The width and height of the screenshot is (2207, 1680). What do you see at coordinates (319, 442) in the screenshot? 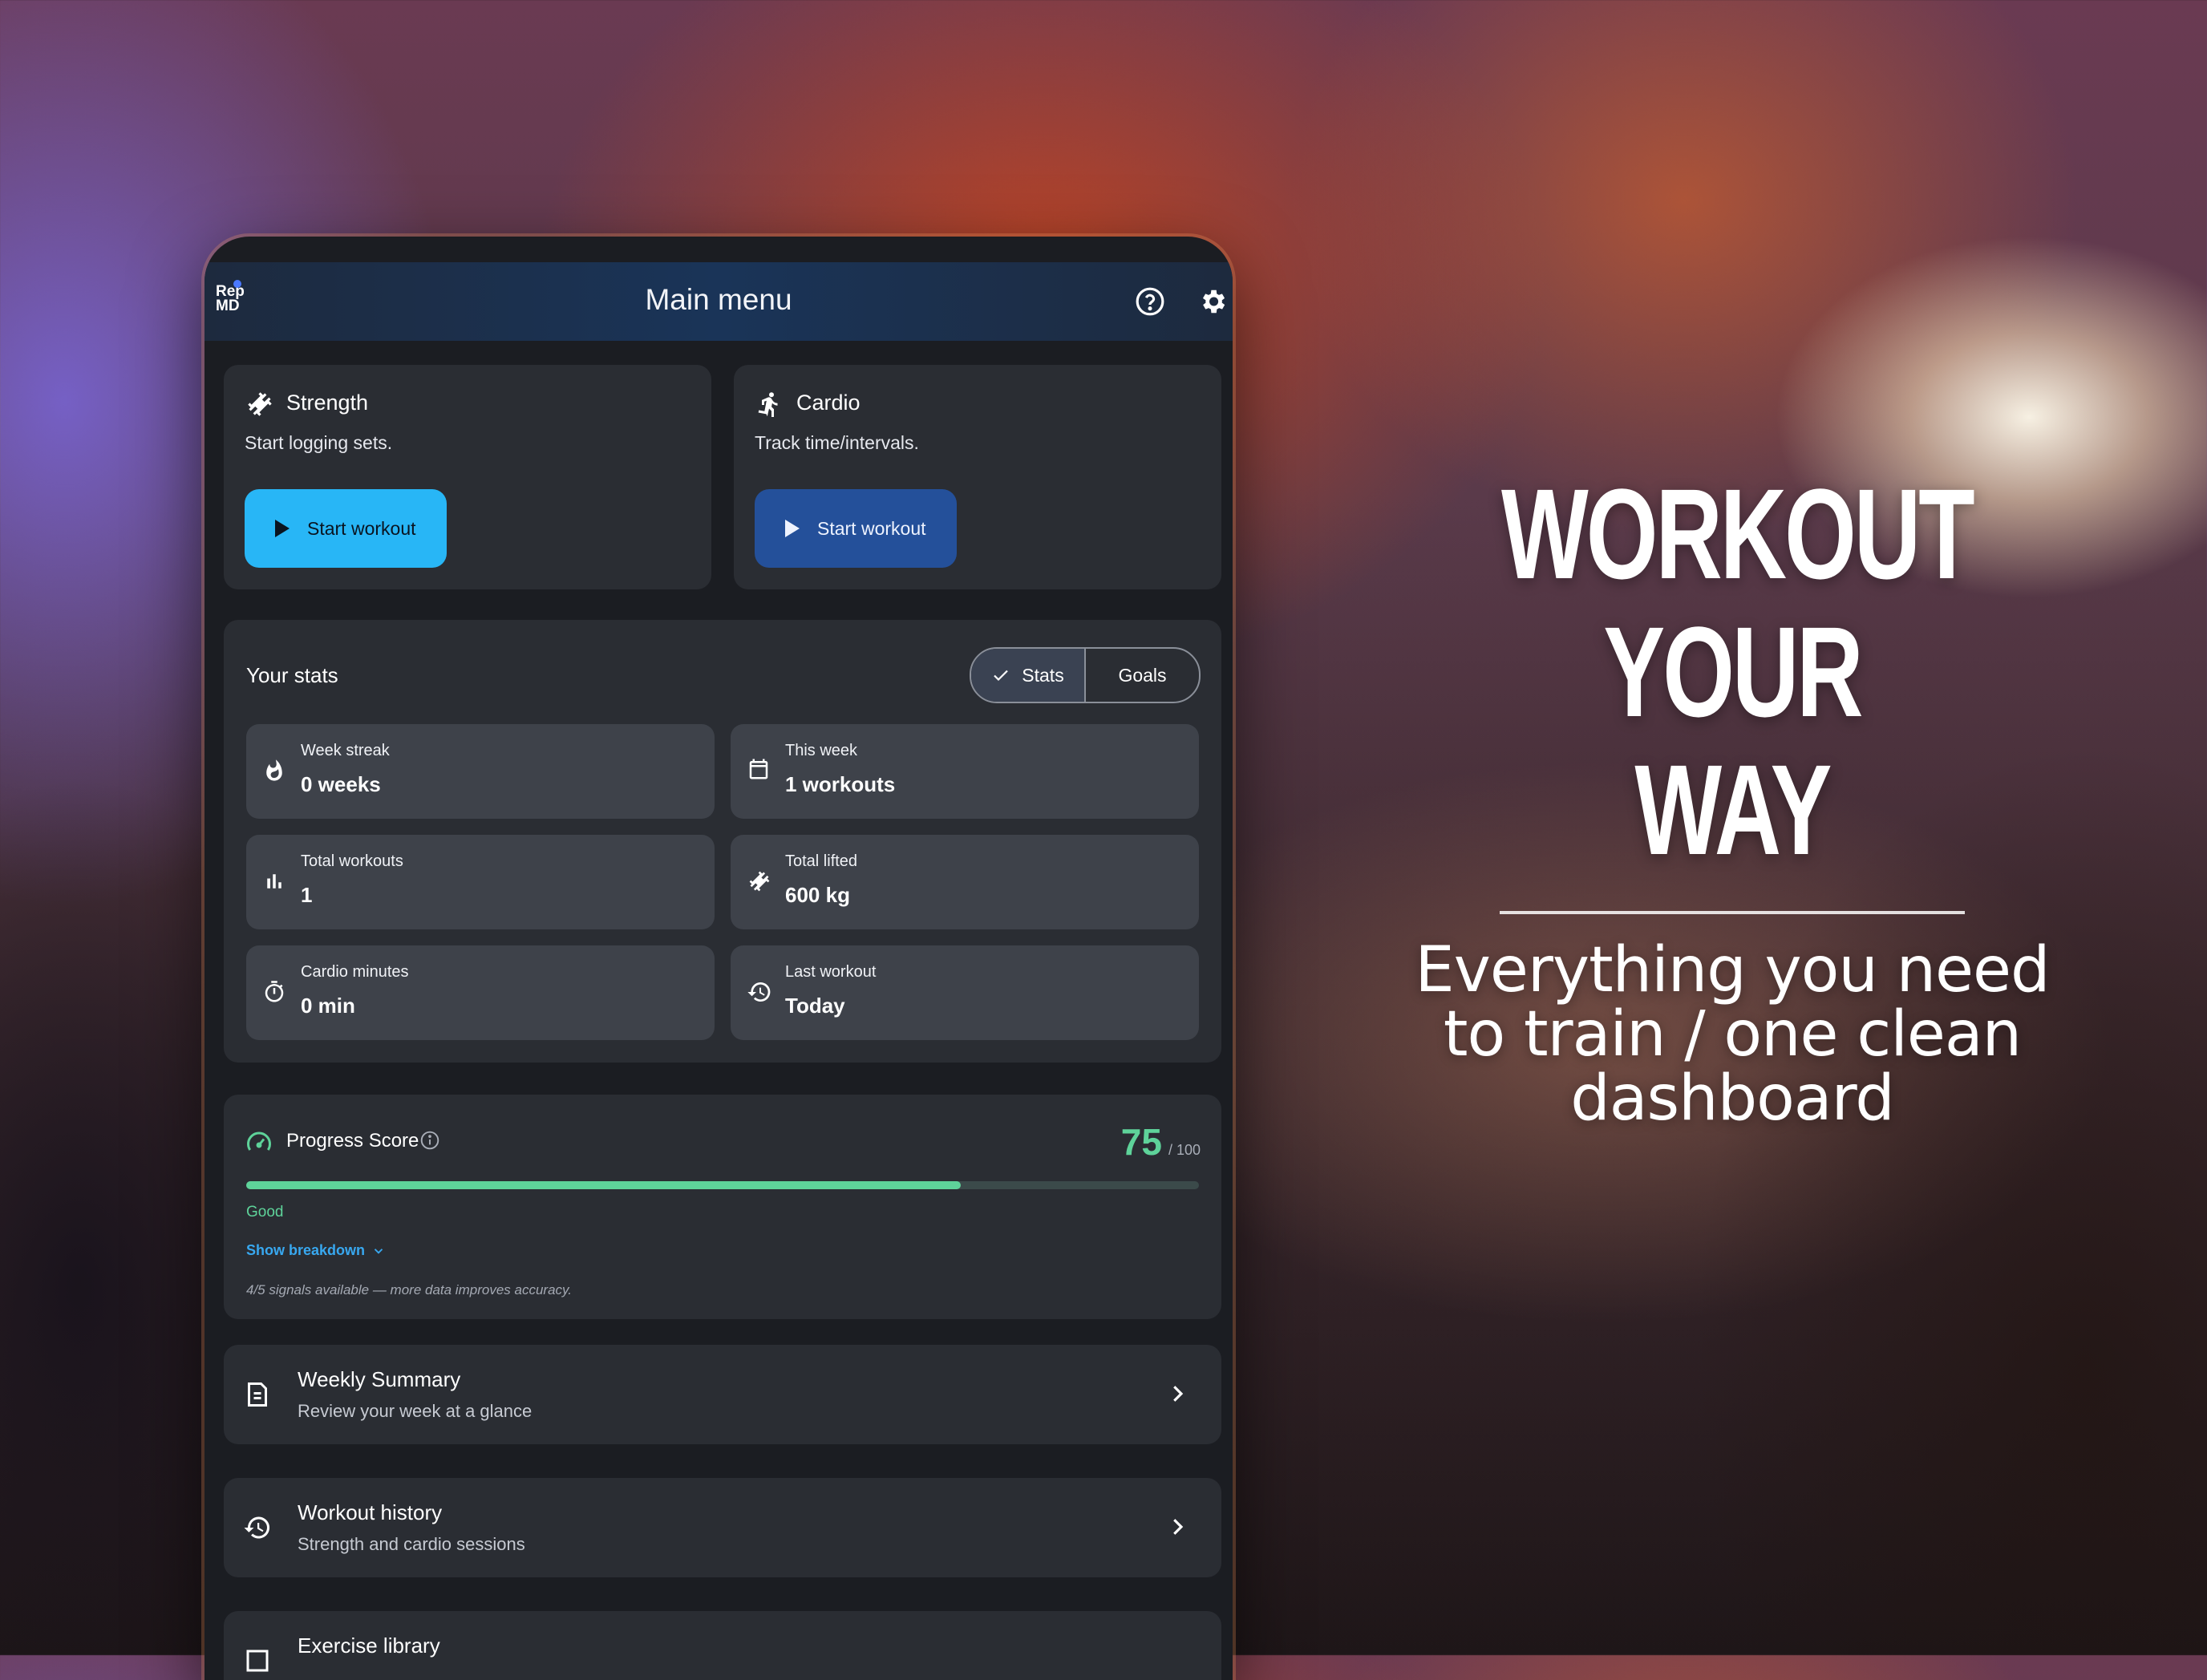
I see `strength-desc: Start logging sets.` at bounding box center [319, 442].